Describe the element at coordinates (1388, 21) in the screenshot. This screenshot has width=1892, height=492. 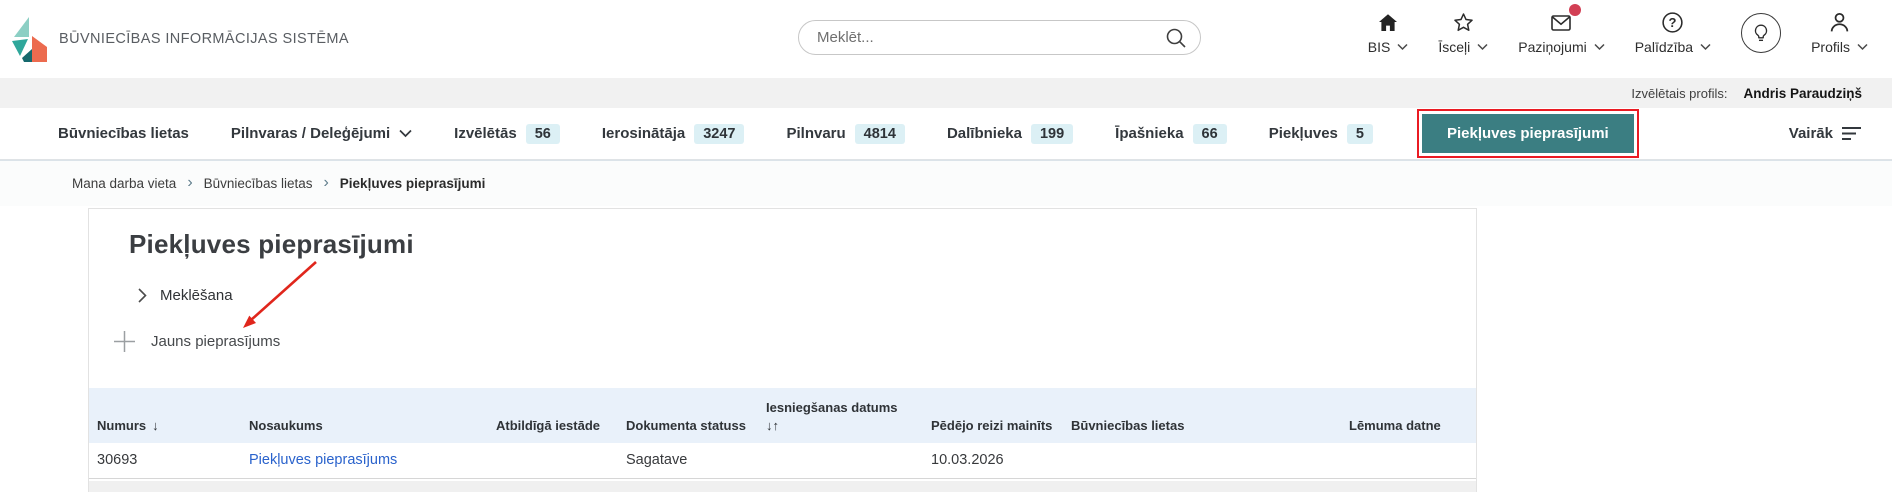
I see `home-icon` at that location.